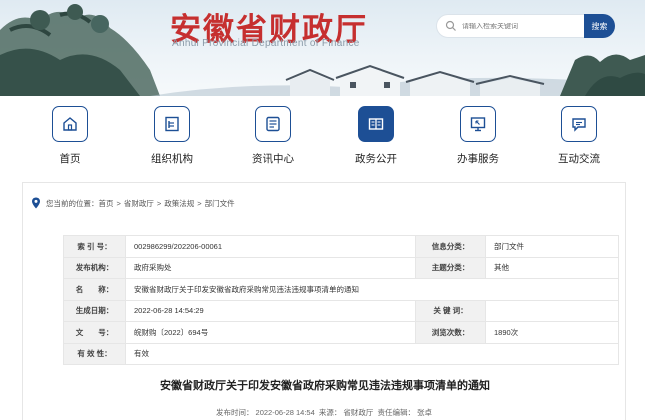  Describe the element at coordinates (450, 310) in the screenshot. I see `keyword-label: 关 键 词：` at that location.